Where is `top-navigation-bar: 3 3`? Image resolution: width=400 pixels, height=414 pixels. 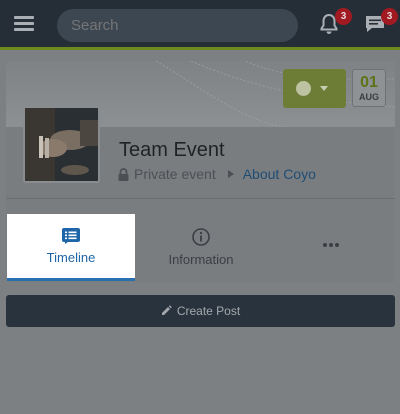
top-navigation-bar: 3 3 is located at coordinates (200, 25).